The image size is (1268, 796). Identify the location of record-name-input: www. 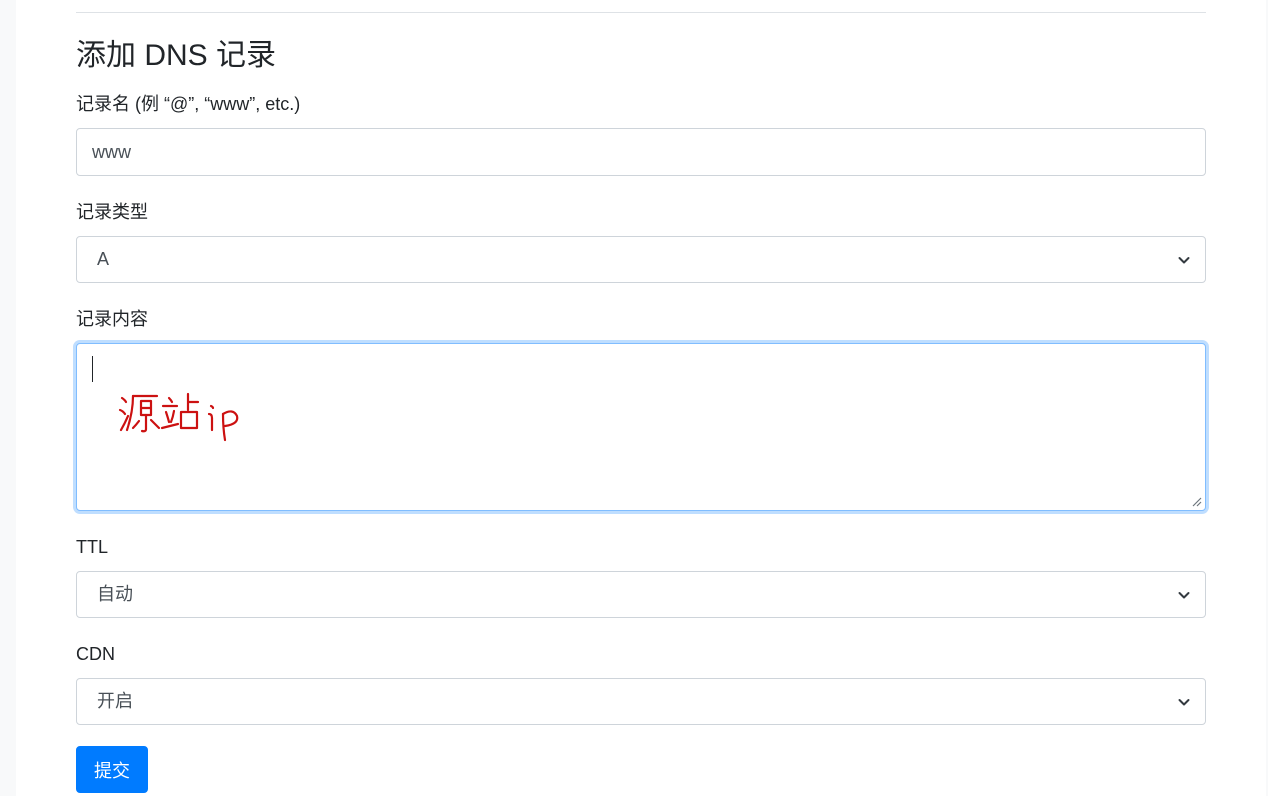
(641, 152).